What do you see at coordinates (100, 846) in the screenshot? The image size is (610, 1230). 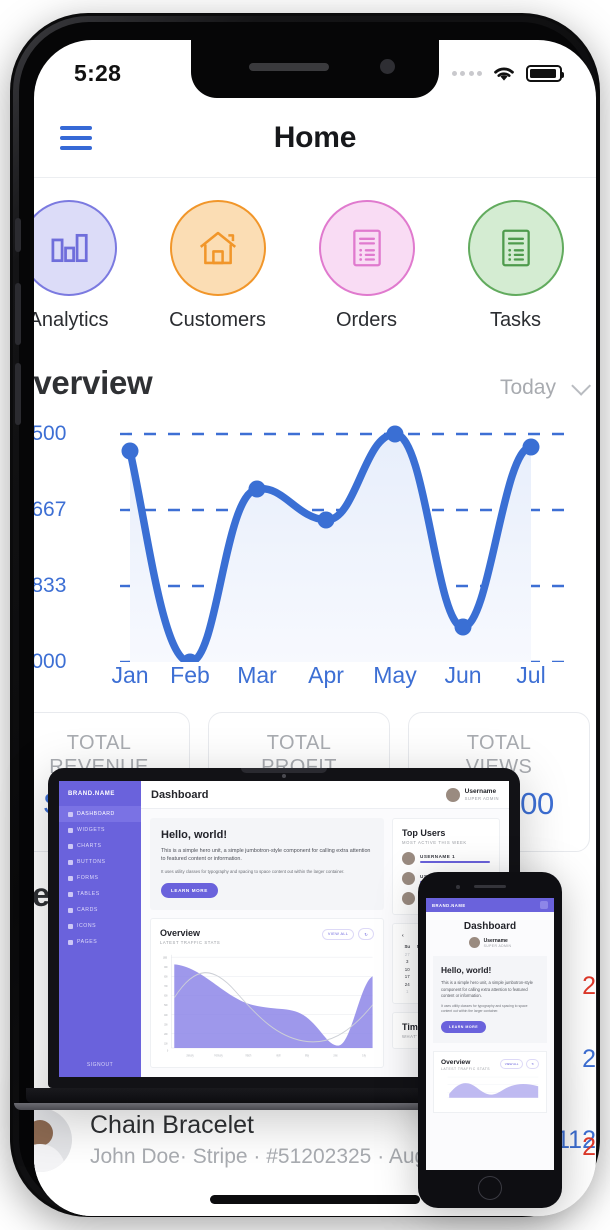 I see `sidebar-item-charts: CHARTS` at bounding box center [100, 846].